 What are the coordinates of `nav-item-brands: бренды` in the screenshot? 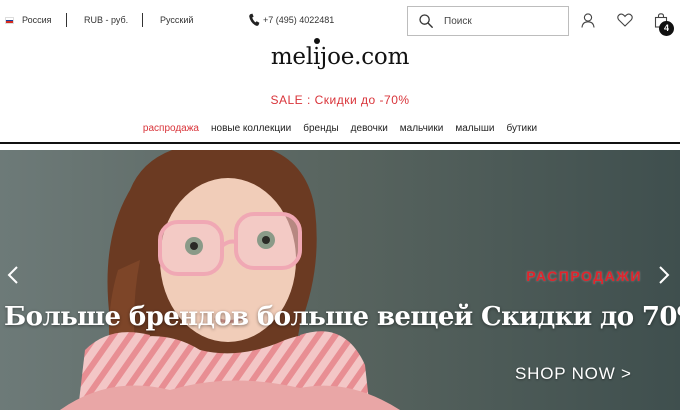 It's located at (320, 132).